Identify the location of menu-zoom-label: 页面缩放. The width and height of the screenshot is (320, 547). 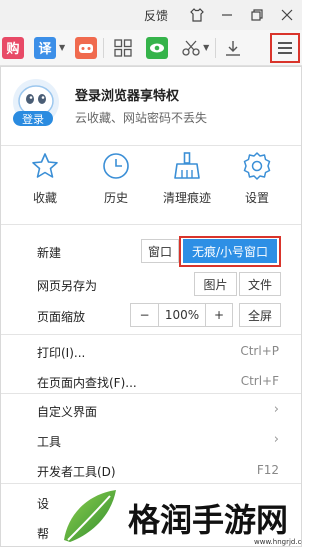
(61, 317).